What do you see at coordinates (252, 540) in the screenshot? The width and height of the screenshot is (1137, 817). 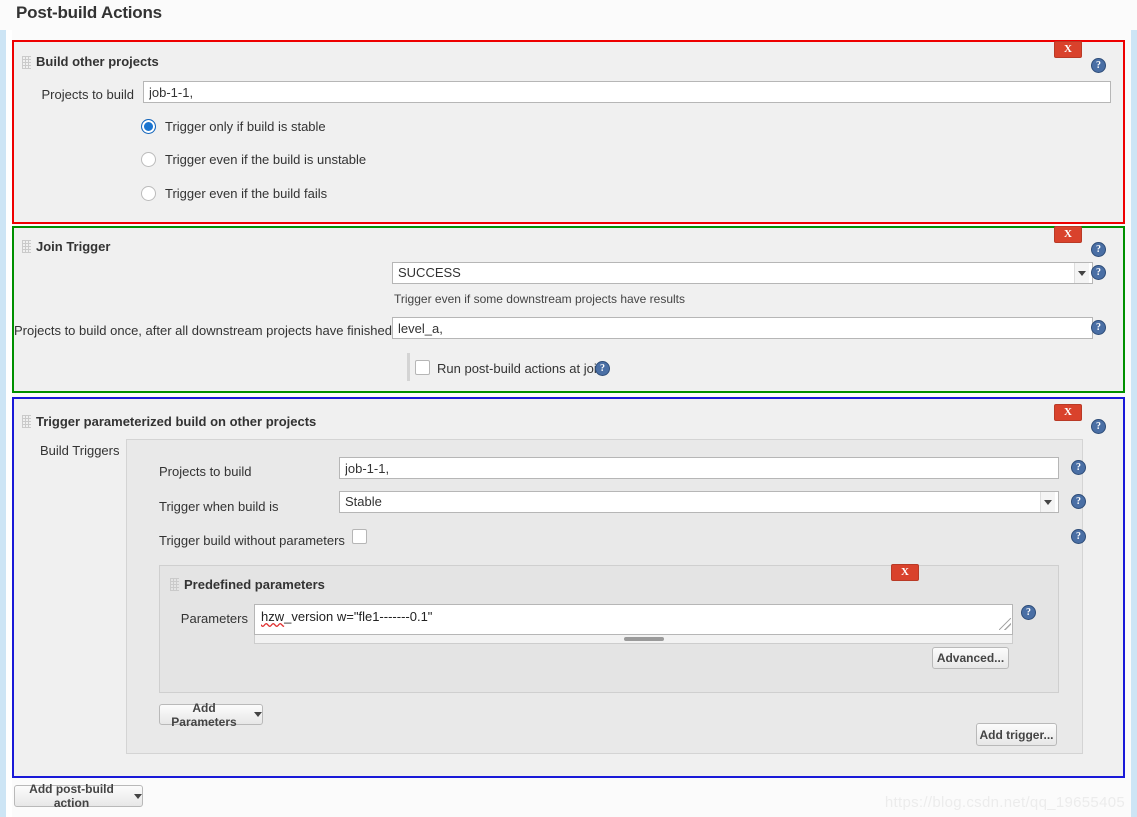 I see `ptrigger-without-params-label: Trigger build without parameters` at bounding box center [252, 540].